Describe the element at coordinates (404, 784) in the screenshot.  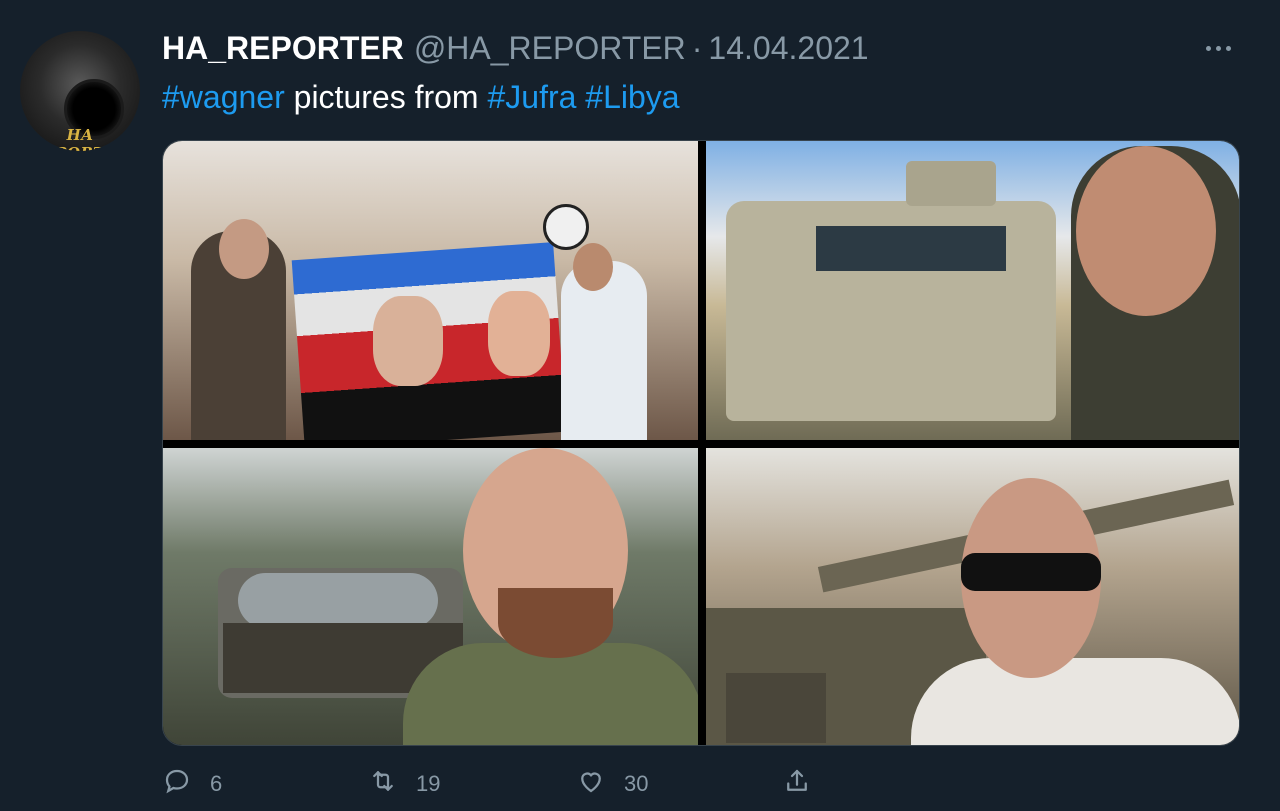
I see `retweet-button: 19` at that location.